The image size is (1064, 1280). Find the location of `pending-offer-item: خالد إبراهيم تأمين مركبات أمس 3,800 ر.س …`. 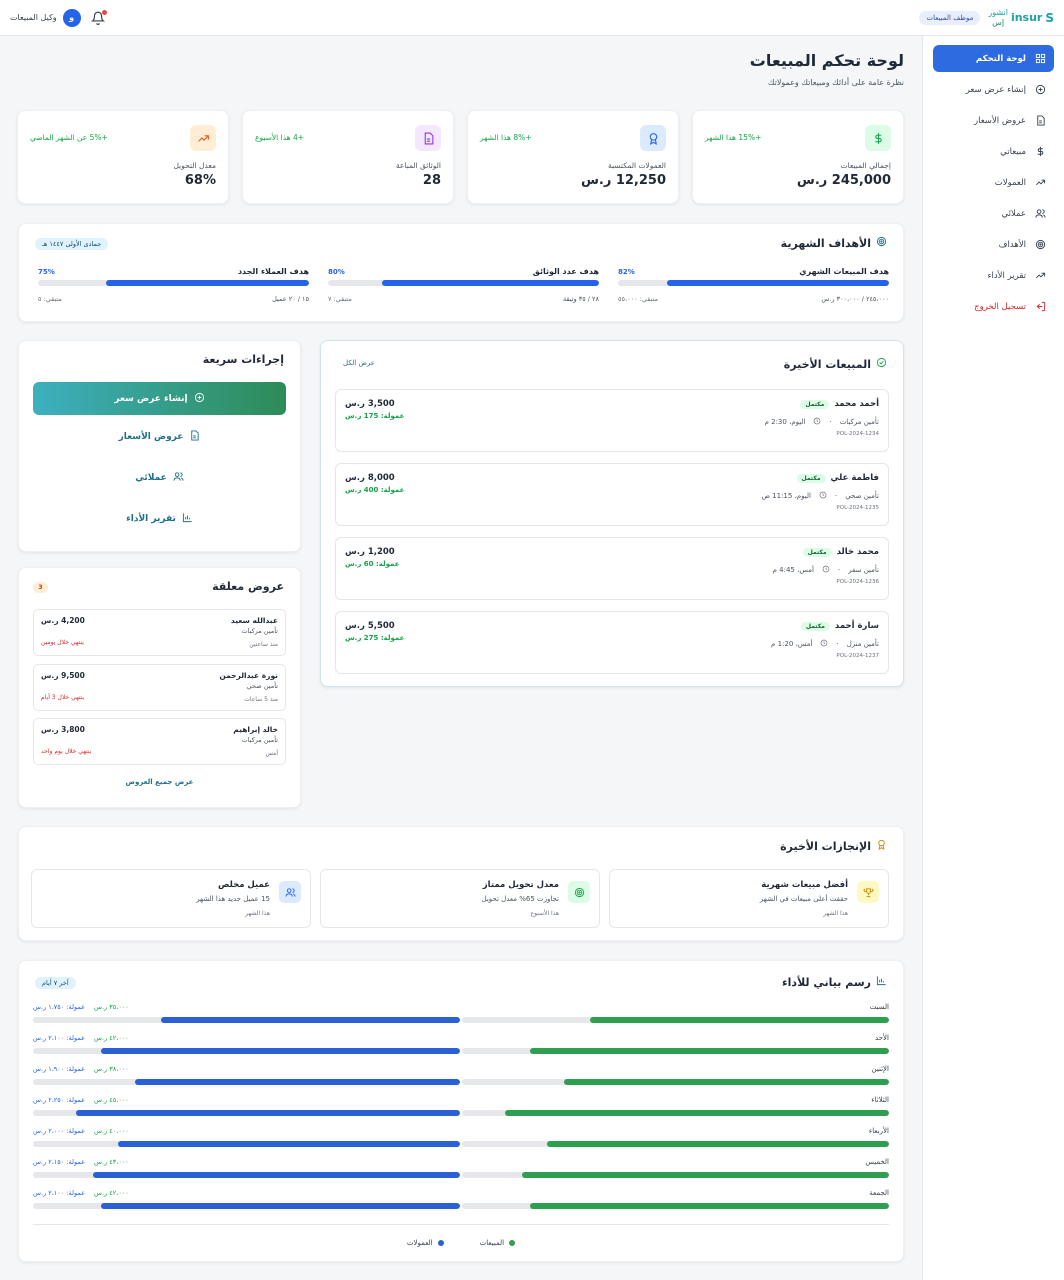

pending-offer-item: خالد إبراهيم تأمين مركبات أمس 3,800 ر.س … is located at coordinates (159, 741).